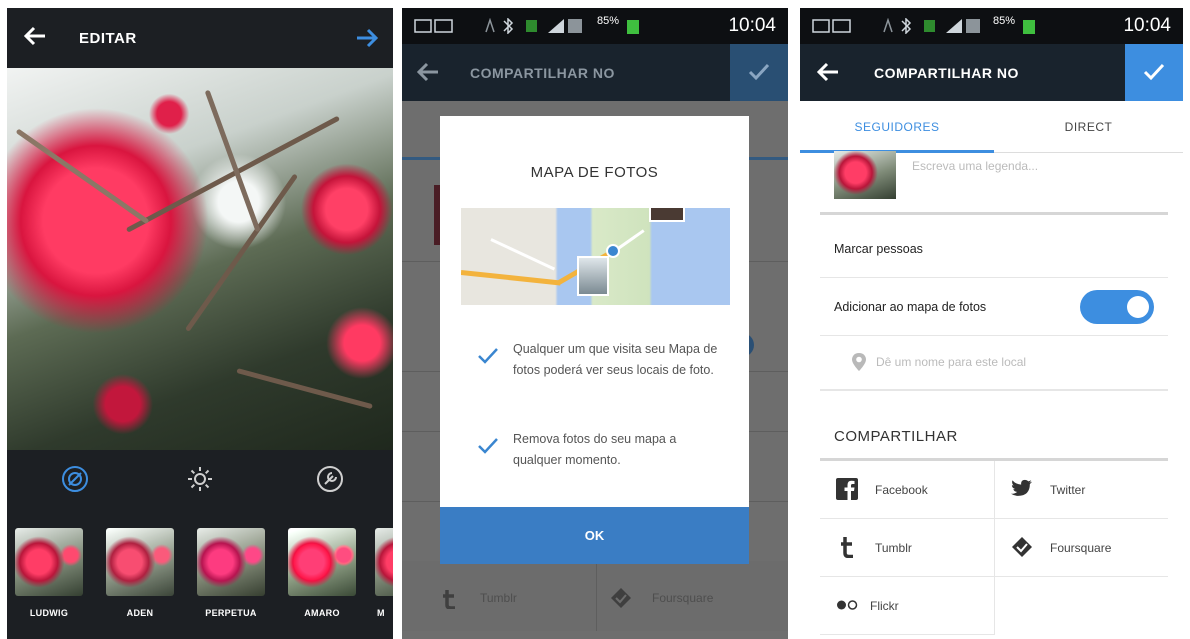  Describe the element at coordinates (330, 479) in the screenshot. I see `tools-icon` at that location.